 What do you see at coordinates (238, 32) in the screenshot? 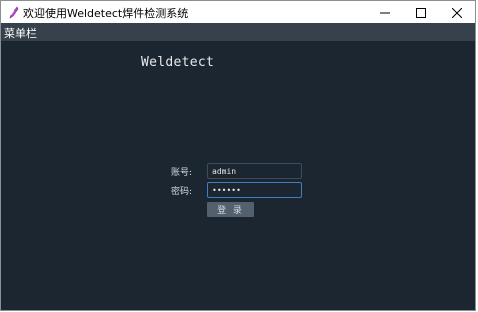
I see `menu-bar: 菜单栏` at bounding box center [238, 32].